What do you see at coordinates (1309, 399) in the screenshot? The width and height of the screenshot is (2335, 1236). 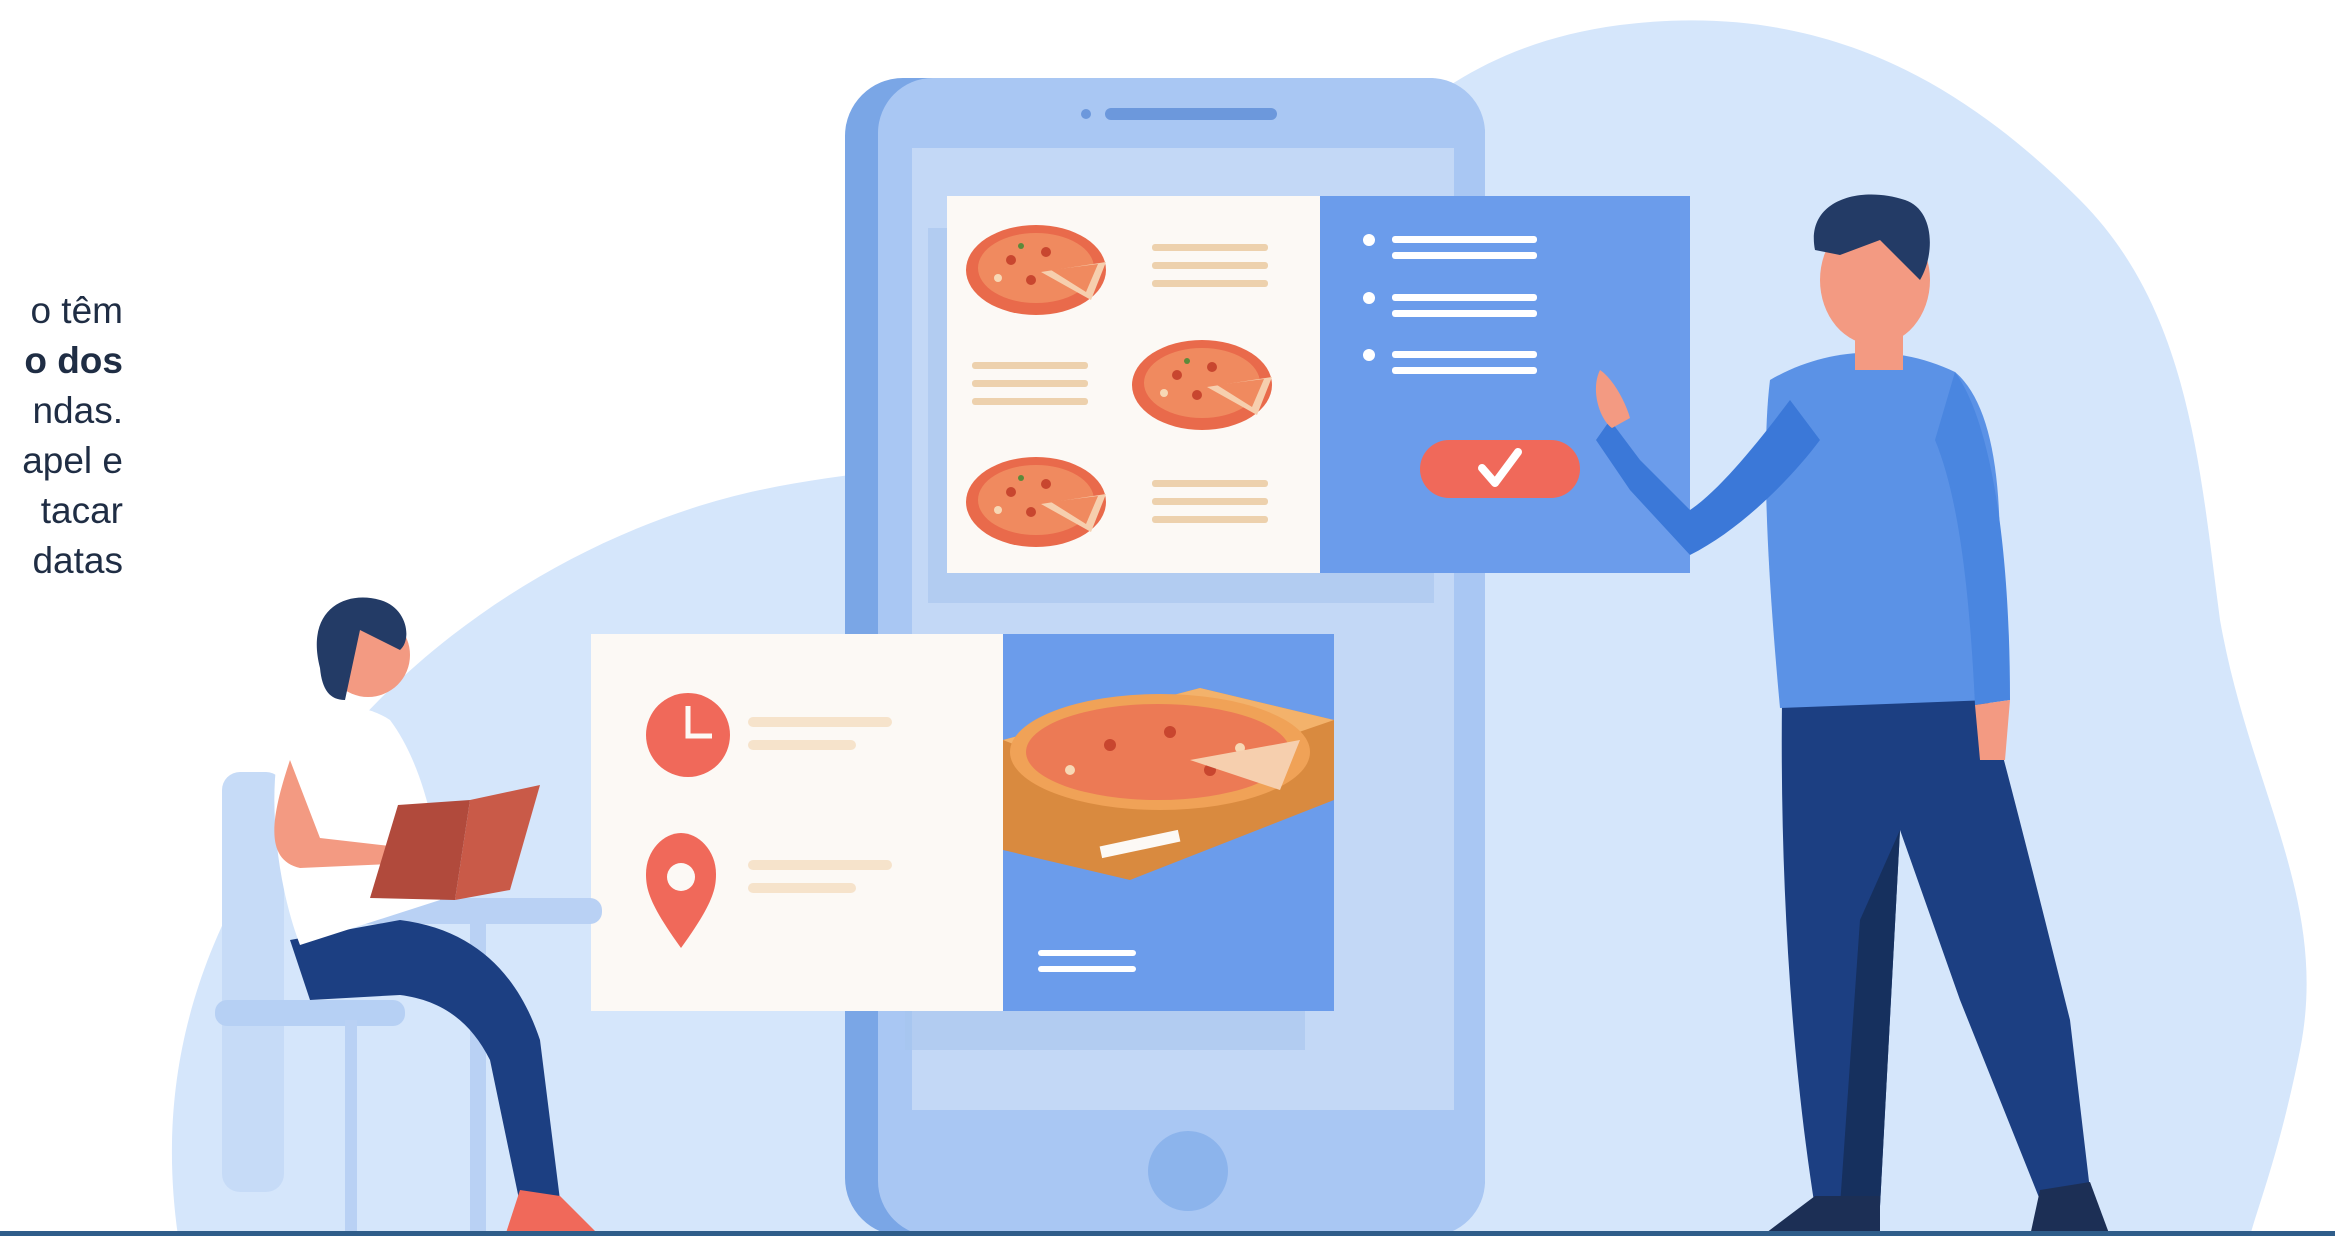 I see `menu-card` at bounding box center [1309, 399].